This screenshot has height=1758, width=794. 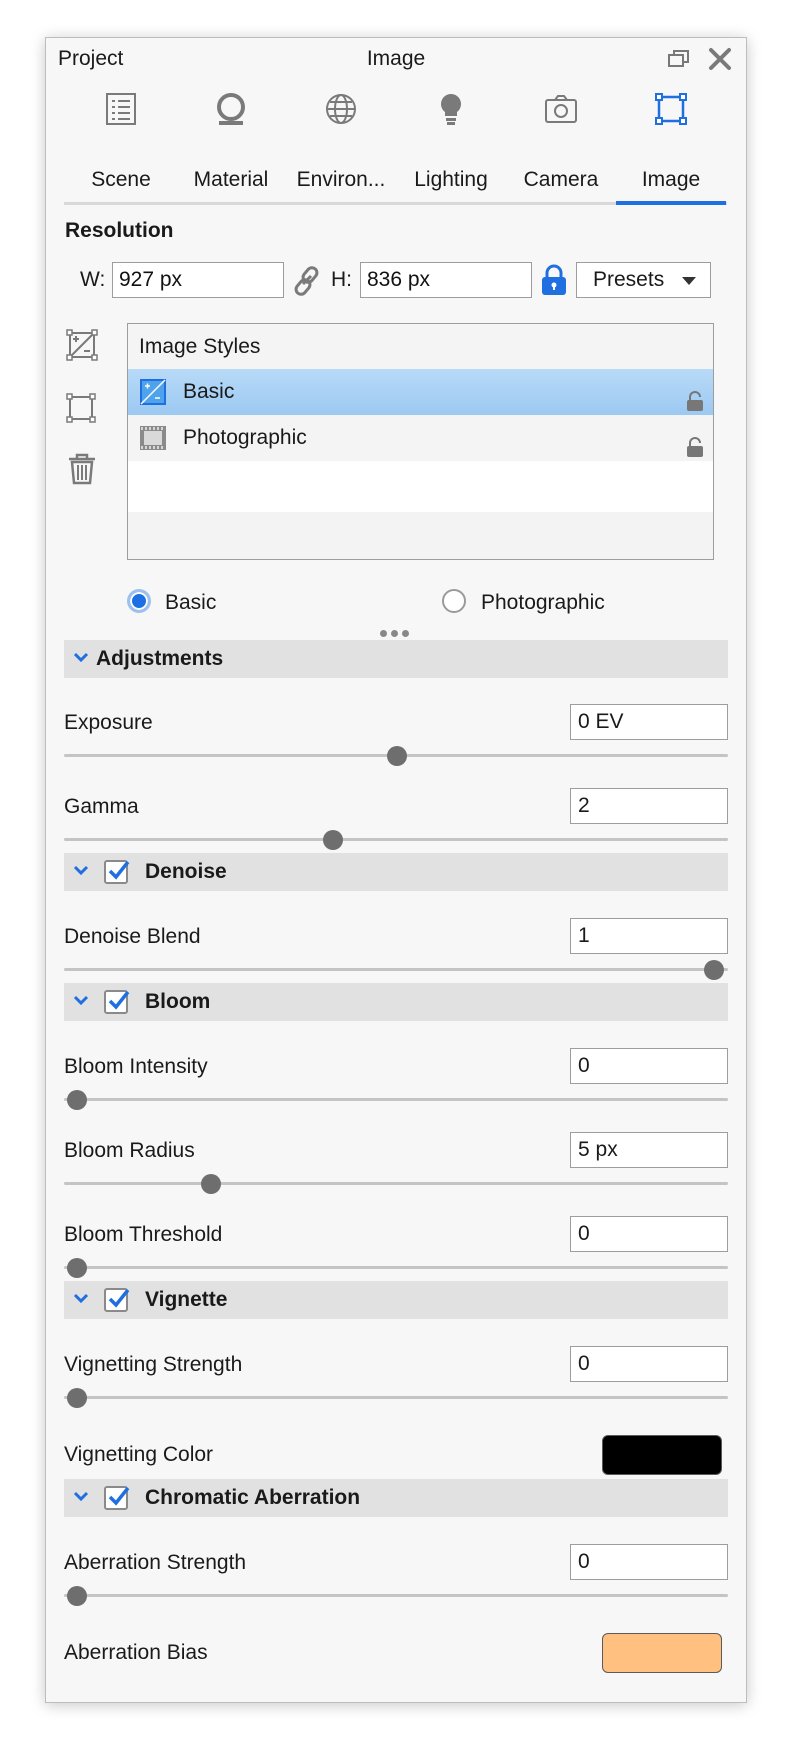 I want to click on vignetting-color-swatch, so click(x=662, y=1455).